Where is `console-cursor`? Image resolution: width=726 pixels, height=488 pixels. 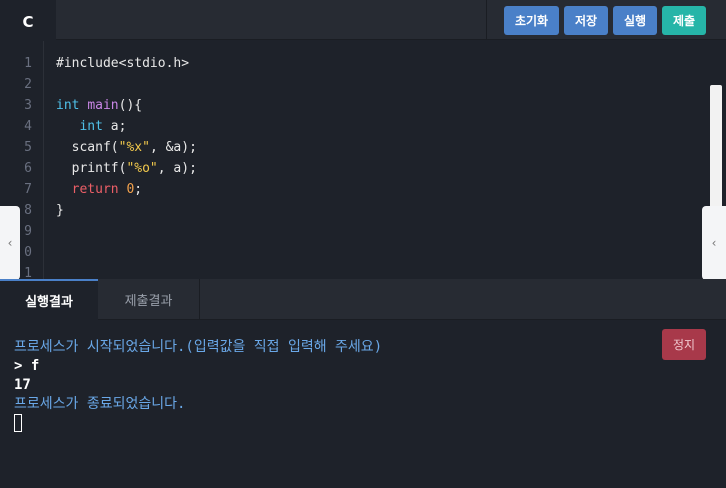 console-cursor is located at coordinates (18, 423).